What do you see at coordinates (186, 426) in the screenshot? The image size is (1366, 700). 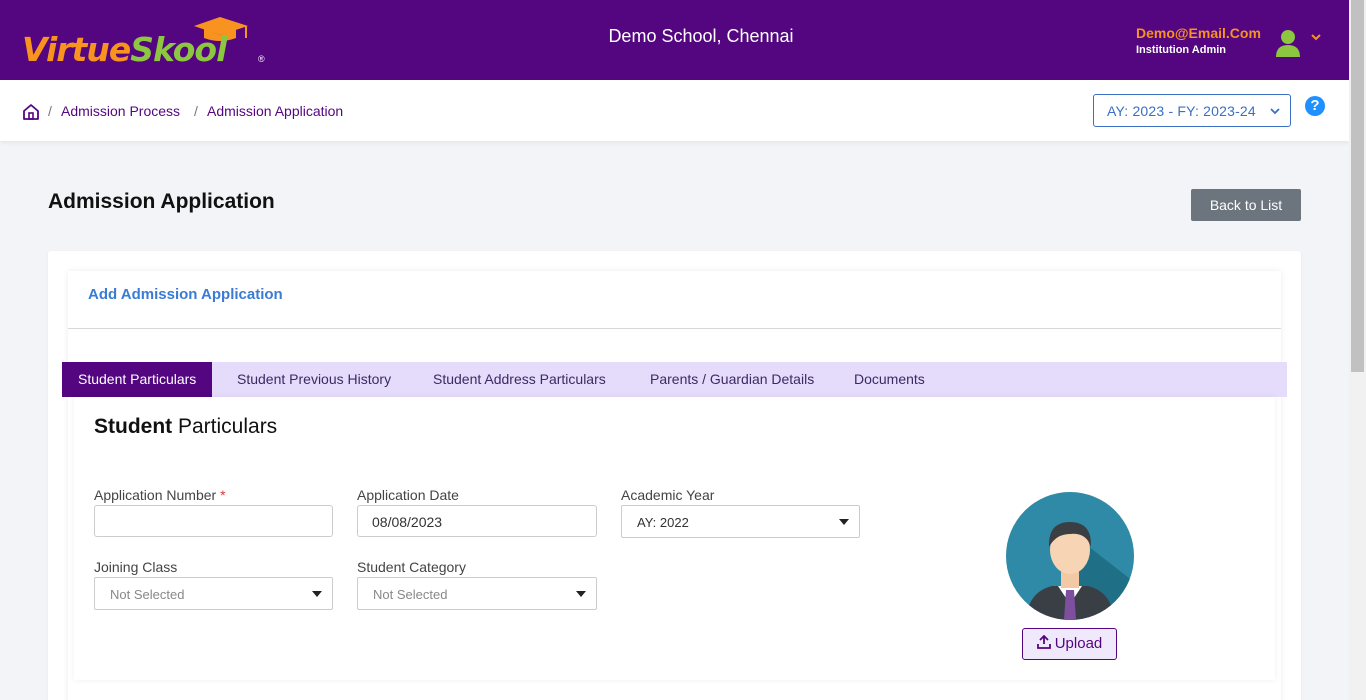 I see `section-title: Student Particulars` at bounding box center [186, 426].